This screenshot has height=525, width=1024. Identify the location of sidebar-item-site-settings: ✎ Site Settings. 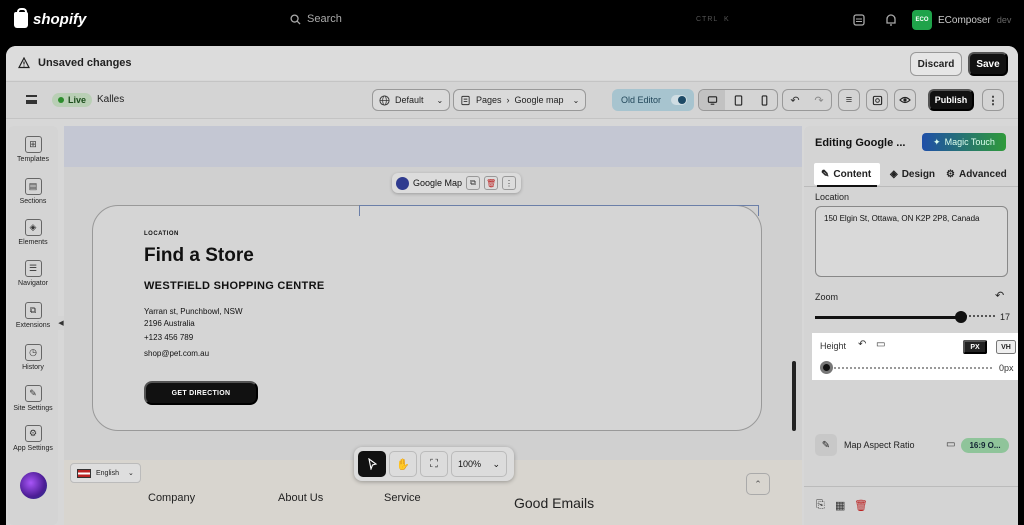
(33, 398).